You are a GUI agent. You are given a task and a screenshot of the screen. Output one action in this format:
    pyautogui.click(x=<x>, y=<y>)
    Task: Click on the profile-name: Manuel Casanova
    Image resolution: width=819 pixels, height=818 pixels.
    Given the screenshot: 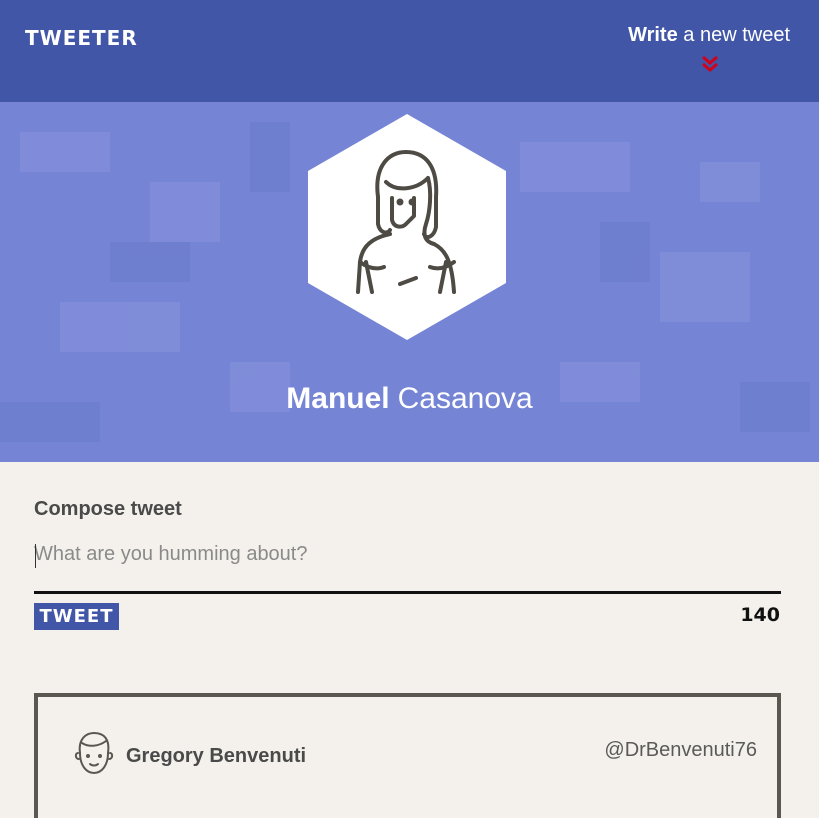 What is the action you would take?
    pyautogui.click(x=409, y=399)
    